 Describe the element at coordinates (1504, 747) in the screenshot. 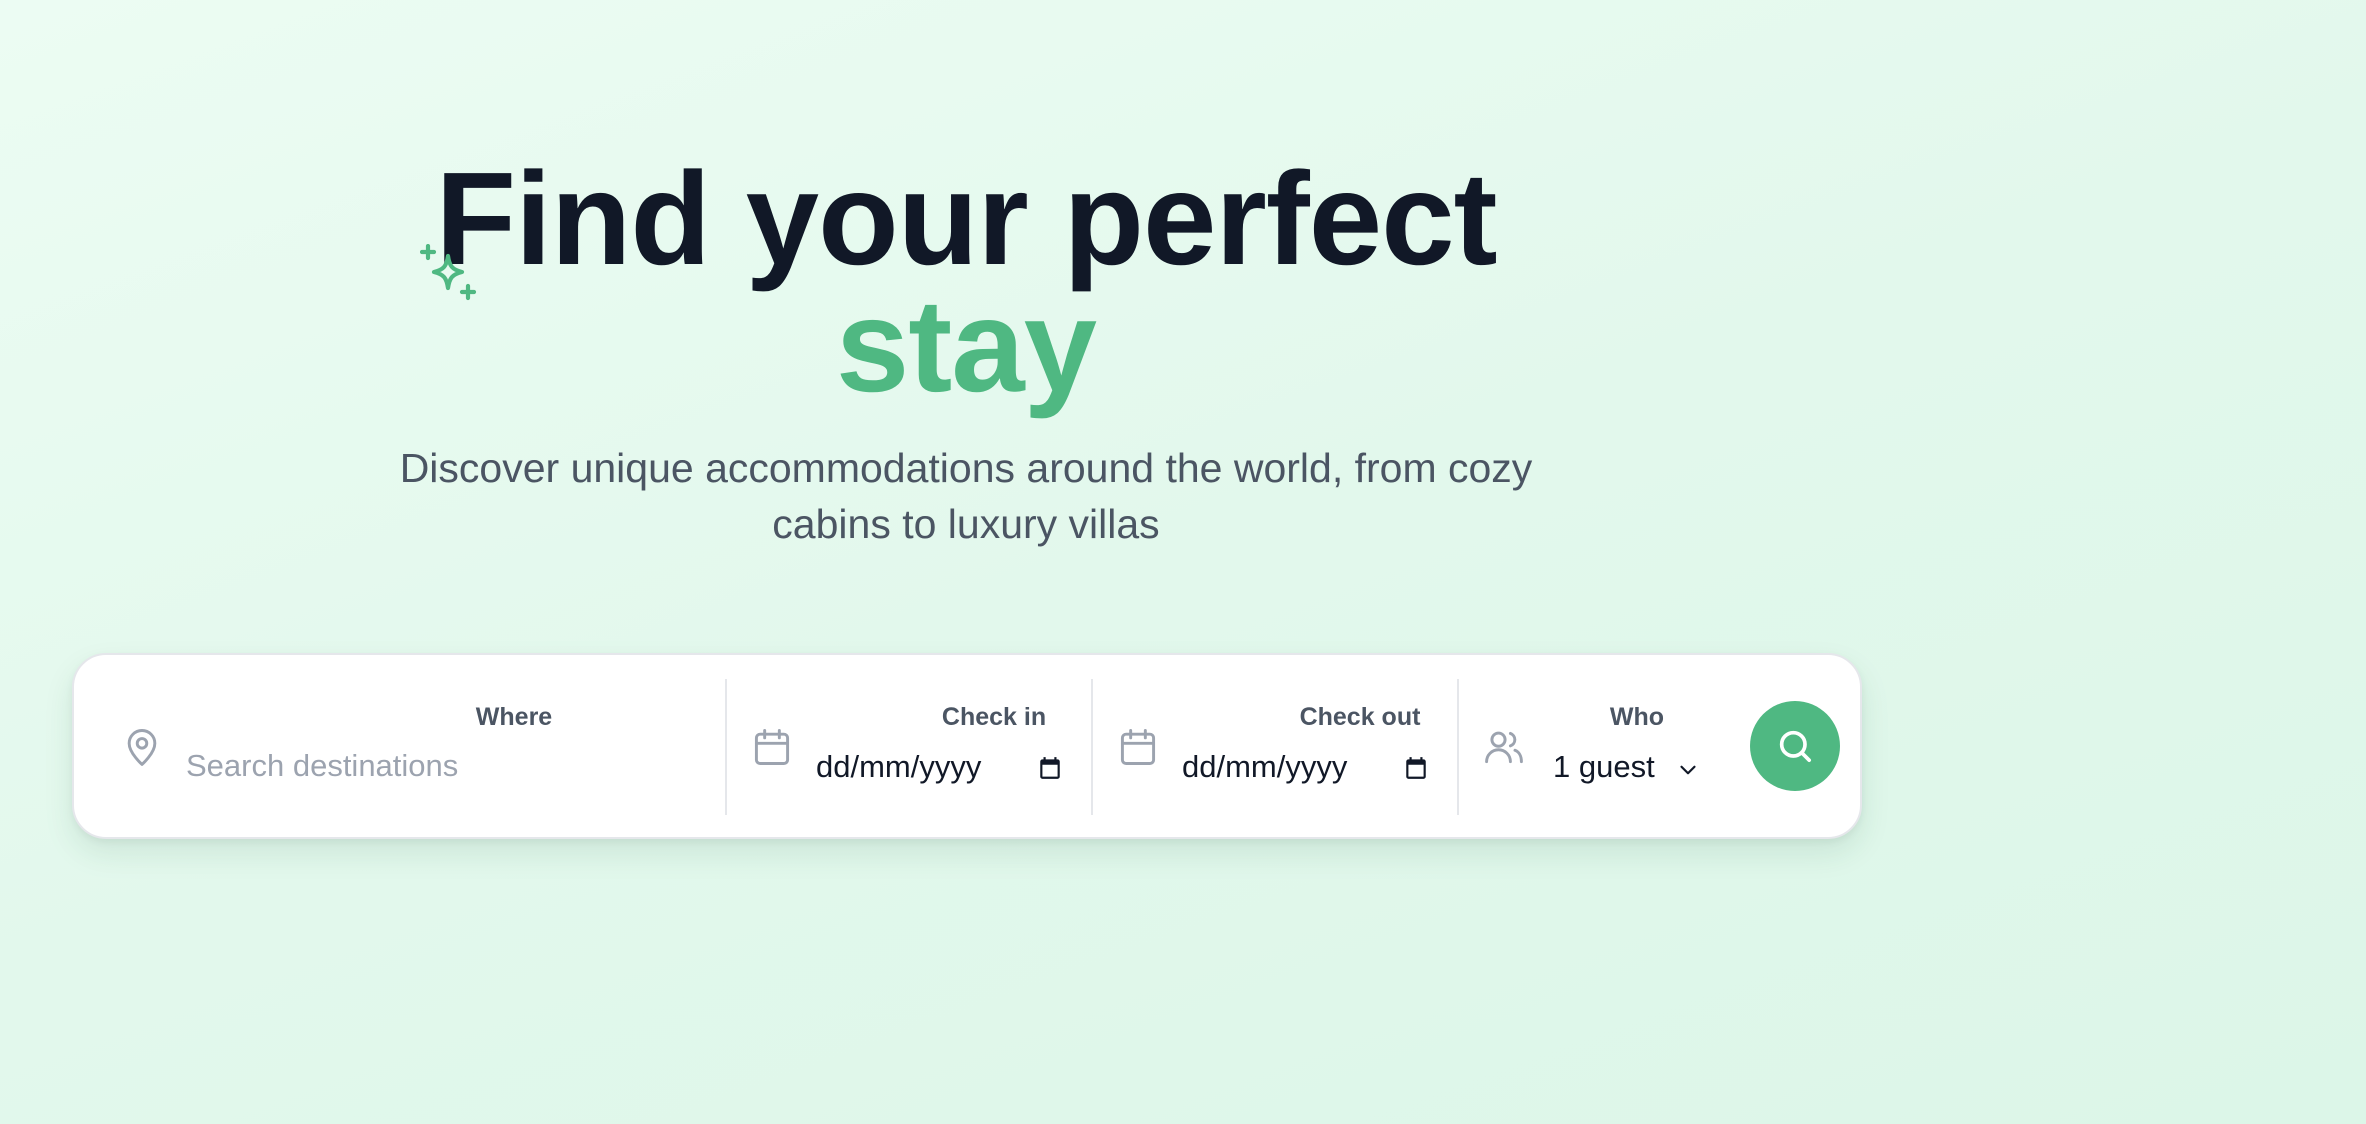

I see `users-icon` at that location.